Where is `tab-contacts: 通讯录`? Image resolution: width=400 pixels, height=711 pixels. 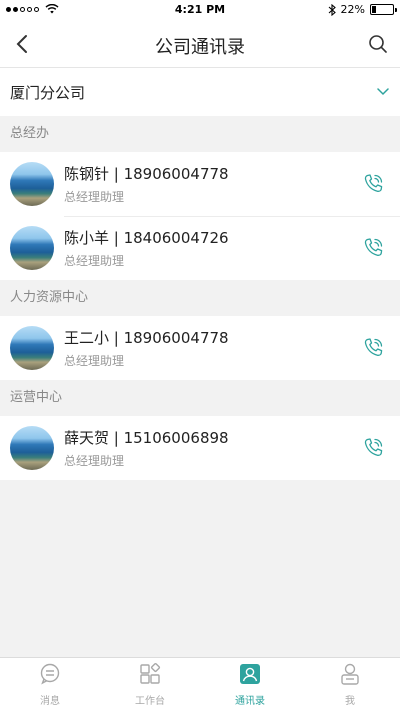
tab-contacts: 通讯录 is located at coordinates (250, 684).